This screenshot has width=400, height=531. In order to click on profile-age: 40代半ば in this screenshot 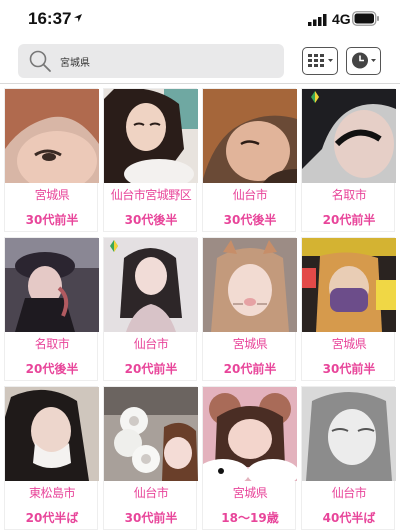, I will do `click(349, 518)`.